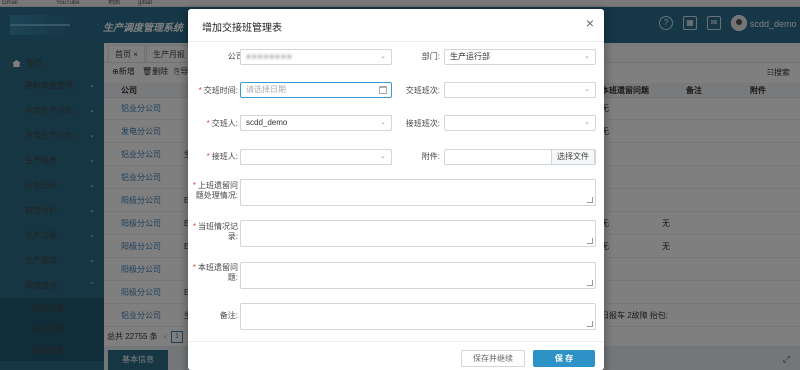  Describe the element at coordinates (422, 90) in the screenshot. I see `handover-shift-label: 交班班次:` at that location.